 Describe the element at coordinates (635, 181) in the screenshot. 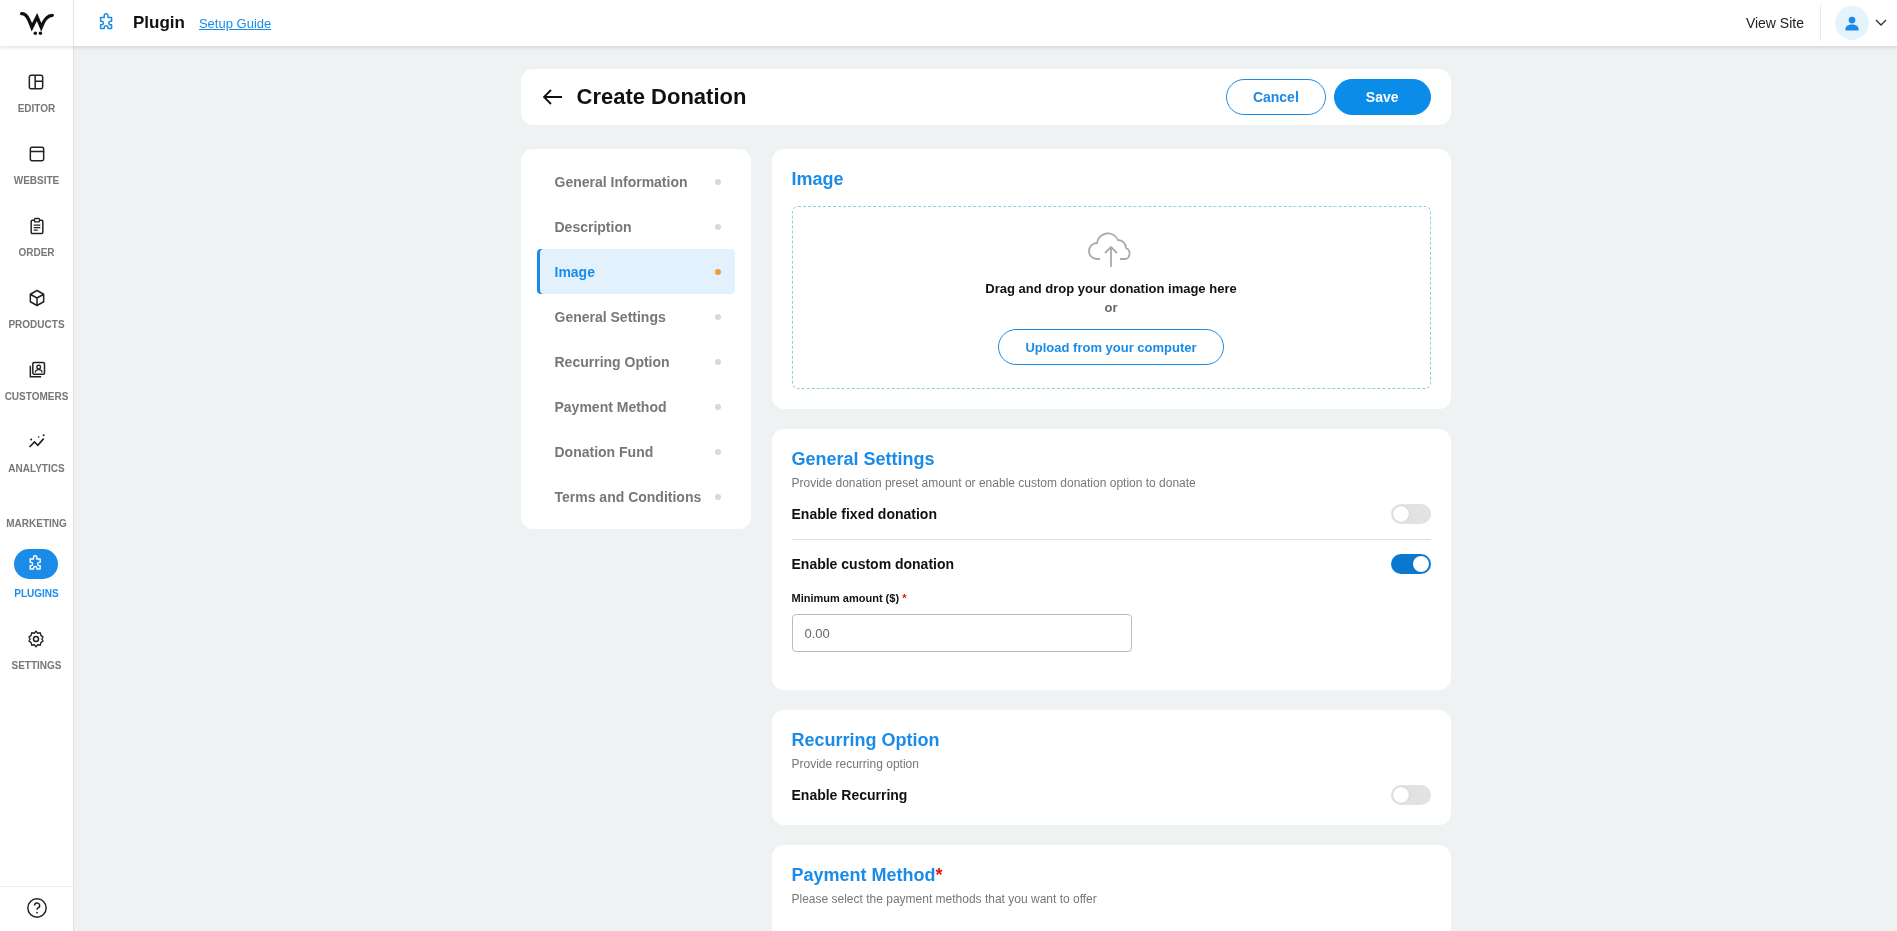

I see `section-nav-item: General Information` at that location.